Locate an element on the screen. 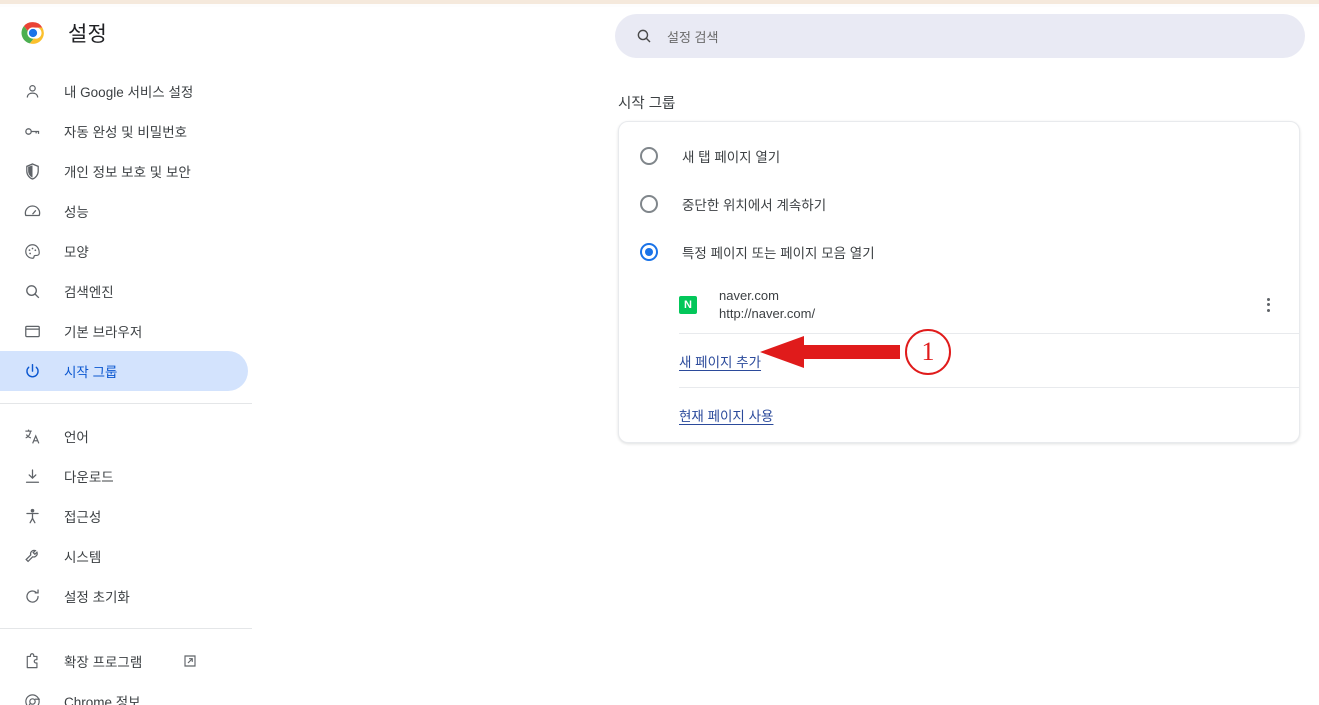 This screenshot has height=705, width=1319. sidebar-item-extensions: 확장 프로그램 is located at coordinates (124, 661).